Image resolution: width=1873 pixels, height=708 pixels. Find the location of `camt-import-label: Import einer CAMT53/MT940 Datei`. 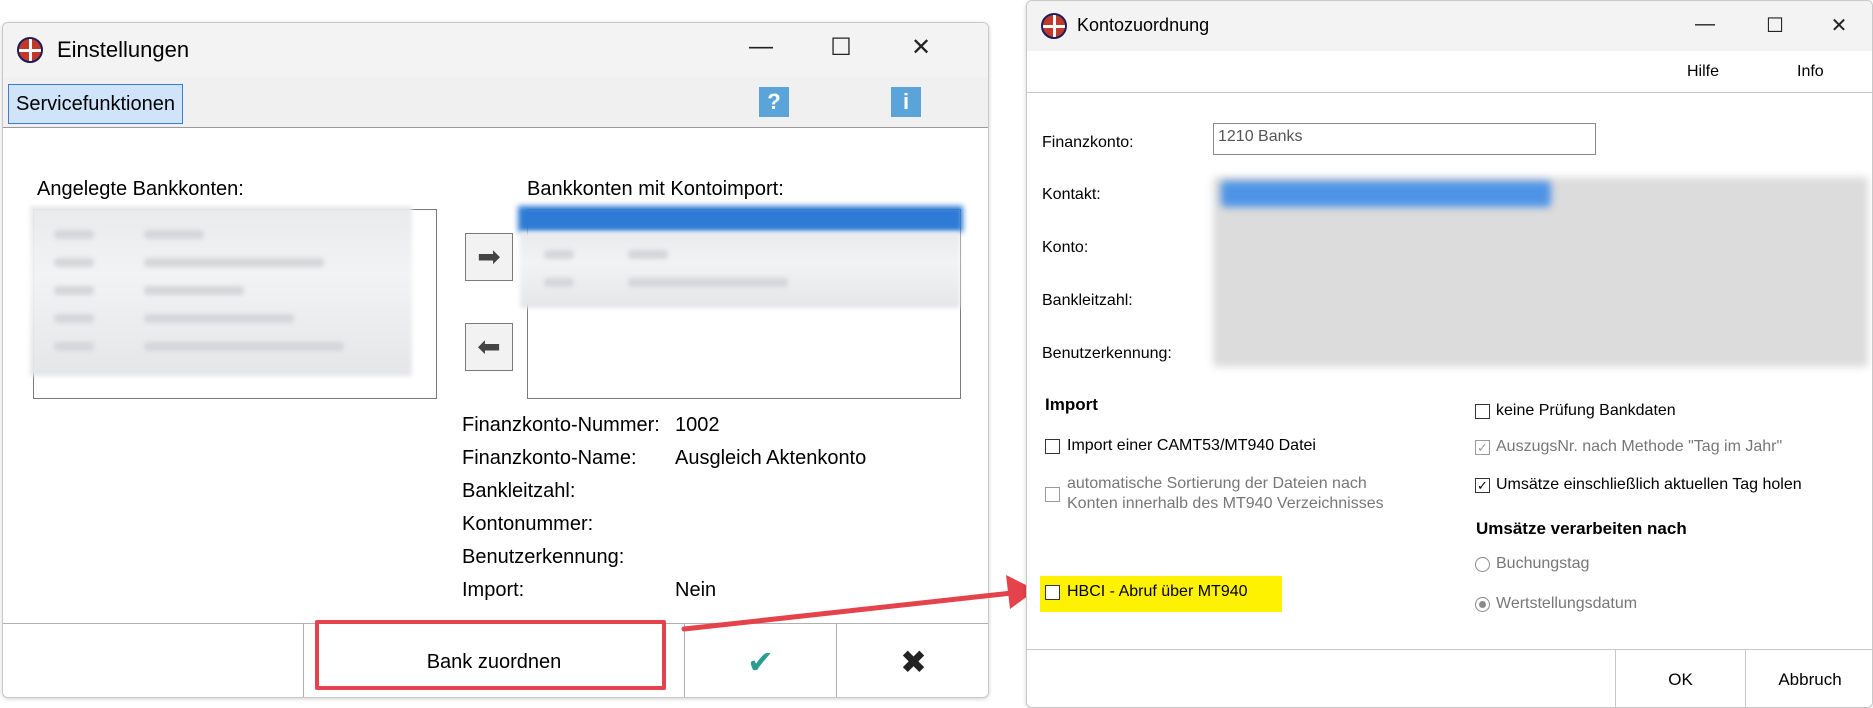

camt-import-label: Import einer CAMT53/MT940 Datei is located at coordinates (1191, 445).